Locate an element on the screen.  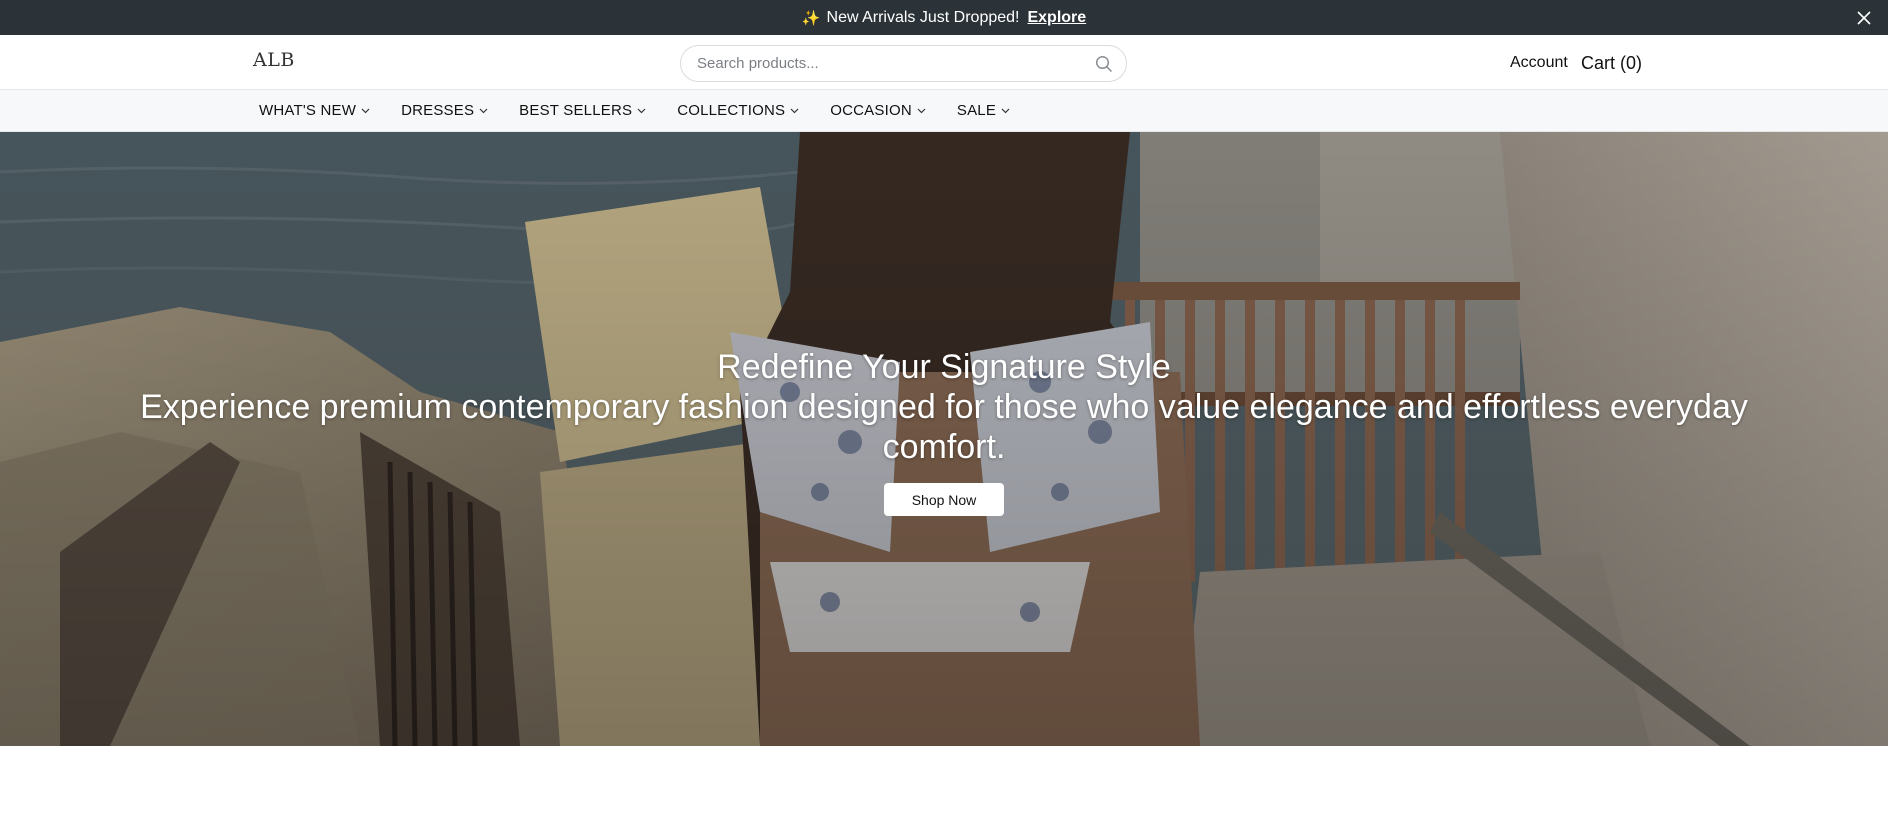
search-icon is located at coordinates (1104, 64).